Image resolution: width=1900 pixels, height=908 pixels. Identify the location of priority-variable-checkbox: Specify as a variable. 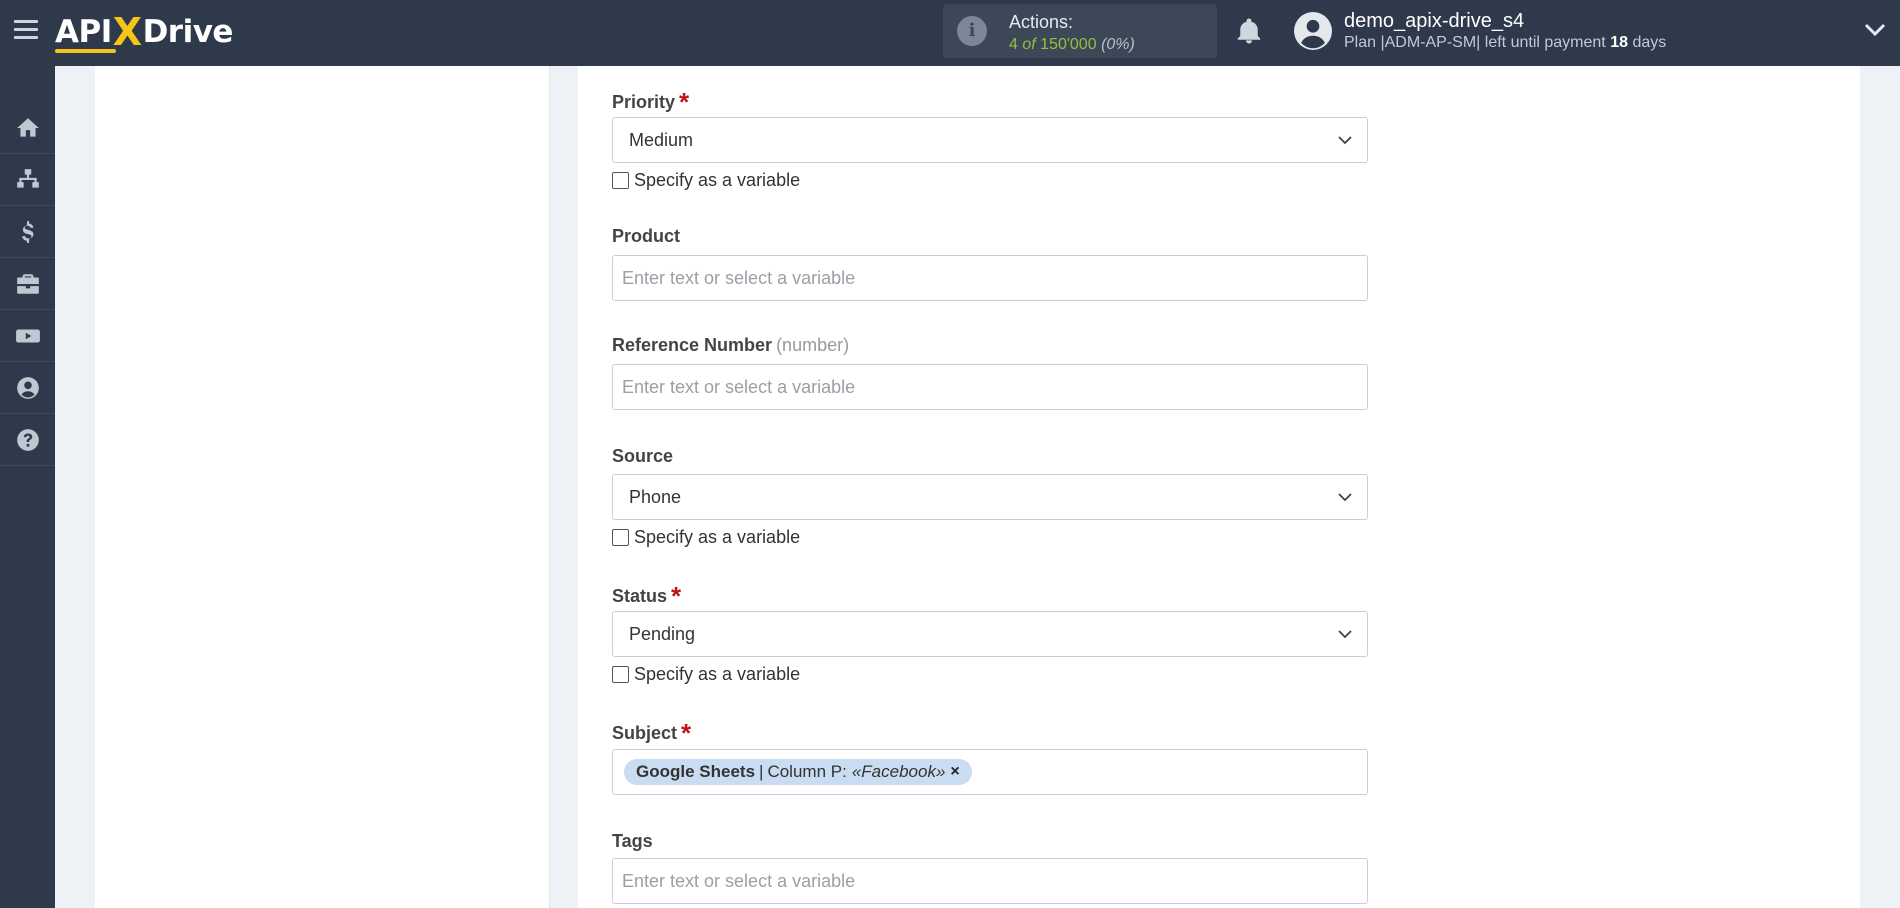
(706, 180).